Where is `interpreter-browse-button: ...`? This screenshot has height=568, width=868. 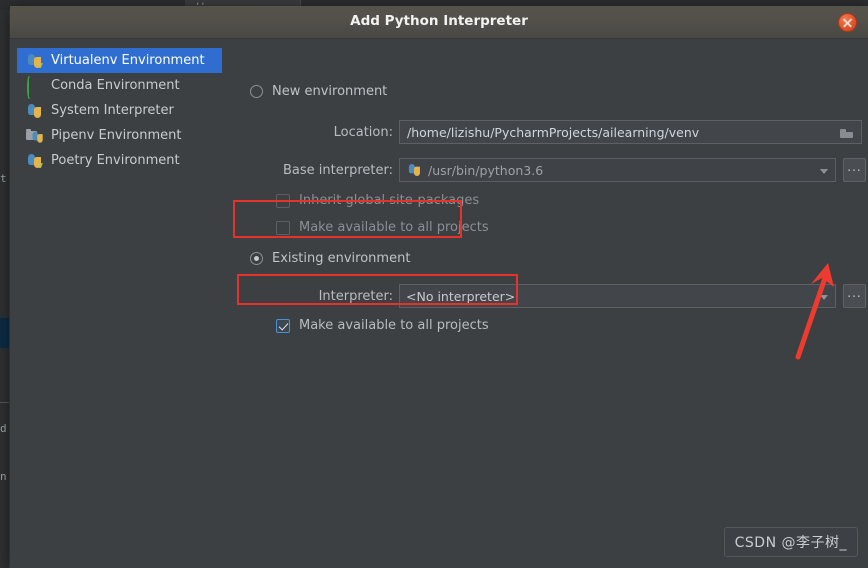 interpreter-browse-button: ... is located at coordinates (854, 296).